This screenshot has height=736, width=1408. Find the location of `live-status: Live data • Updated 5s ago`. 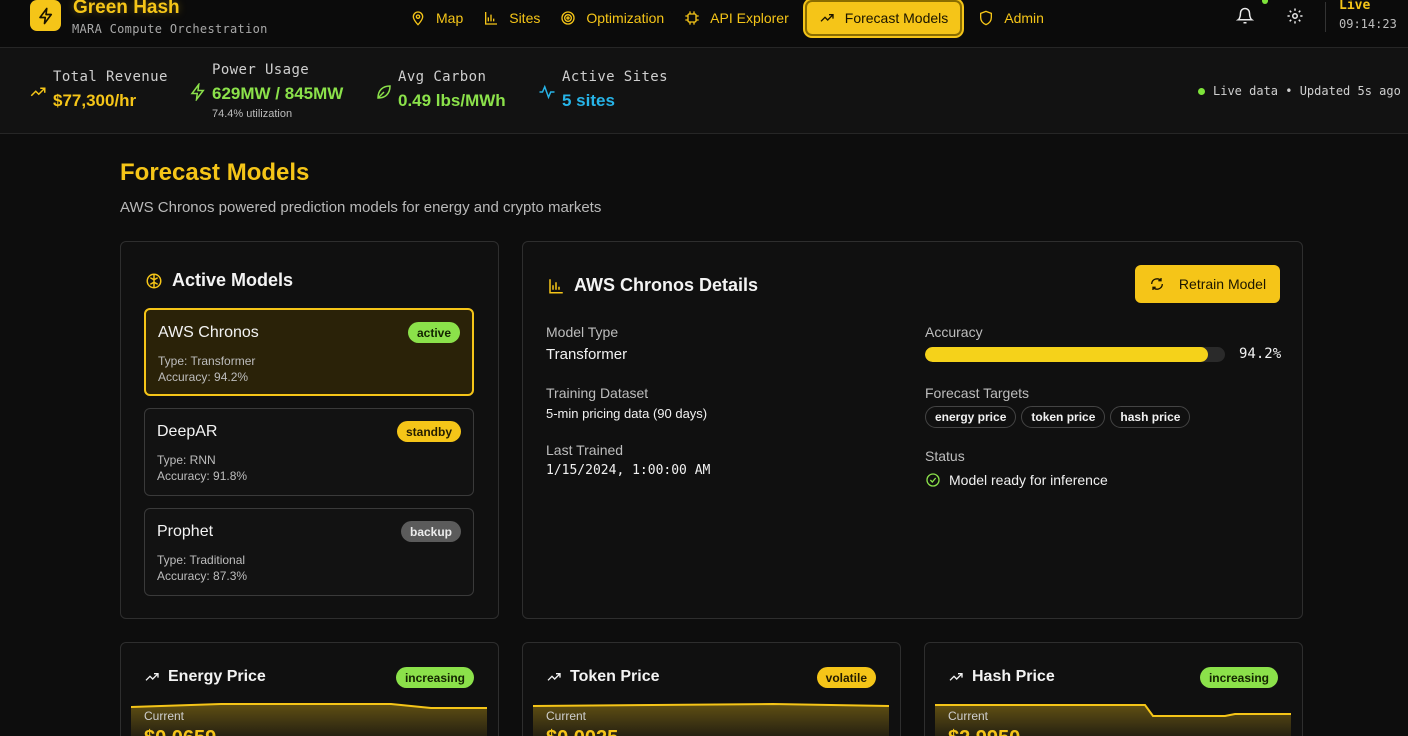

live-status: Live data • Updated 5s ago is located at coordinates (1299, 91).